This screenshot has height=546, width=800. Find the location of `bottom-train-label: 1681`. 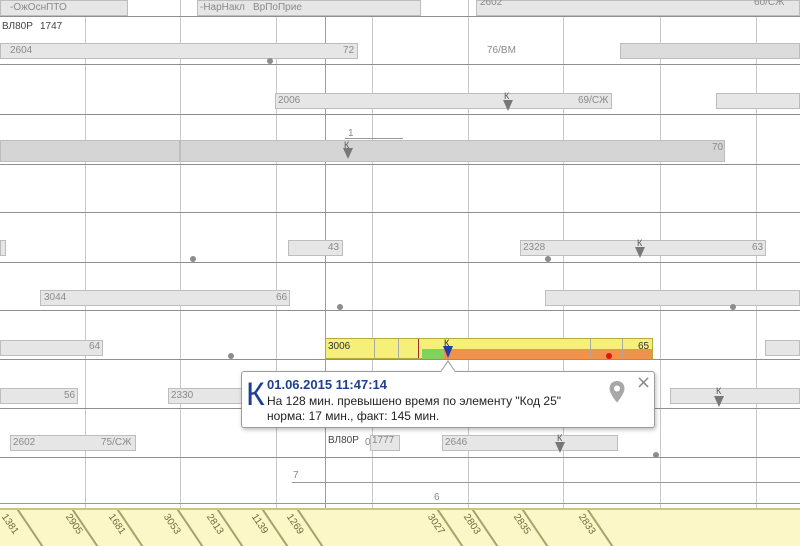

bottom-train-label: 1681 is located at coordinates (116, 524).